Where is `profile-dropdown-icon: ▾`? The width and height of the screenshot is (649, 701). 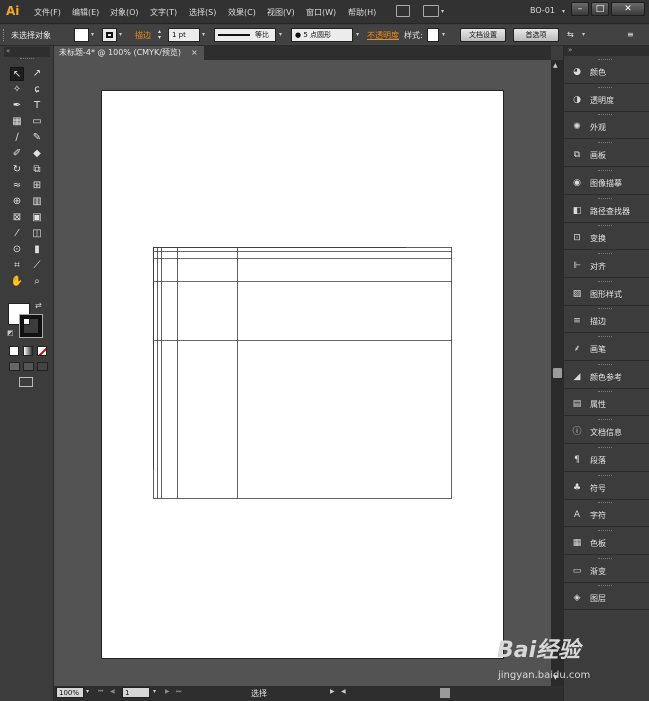 profile-dropdown-icon: ▾ is located at coordinates (280, 34).